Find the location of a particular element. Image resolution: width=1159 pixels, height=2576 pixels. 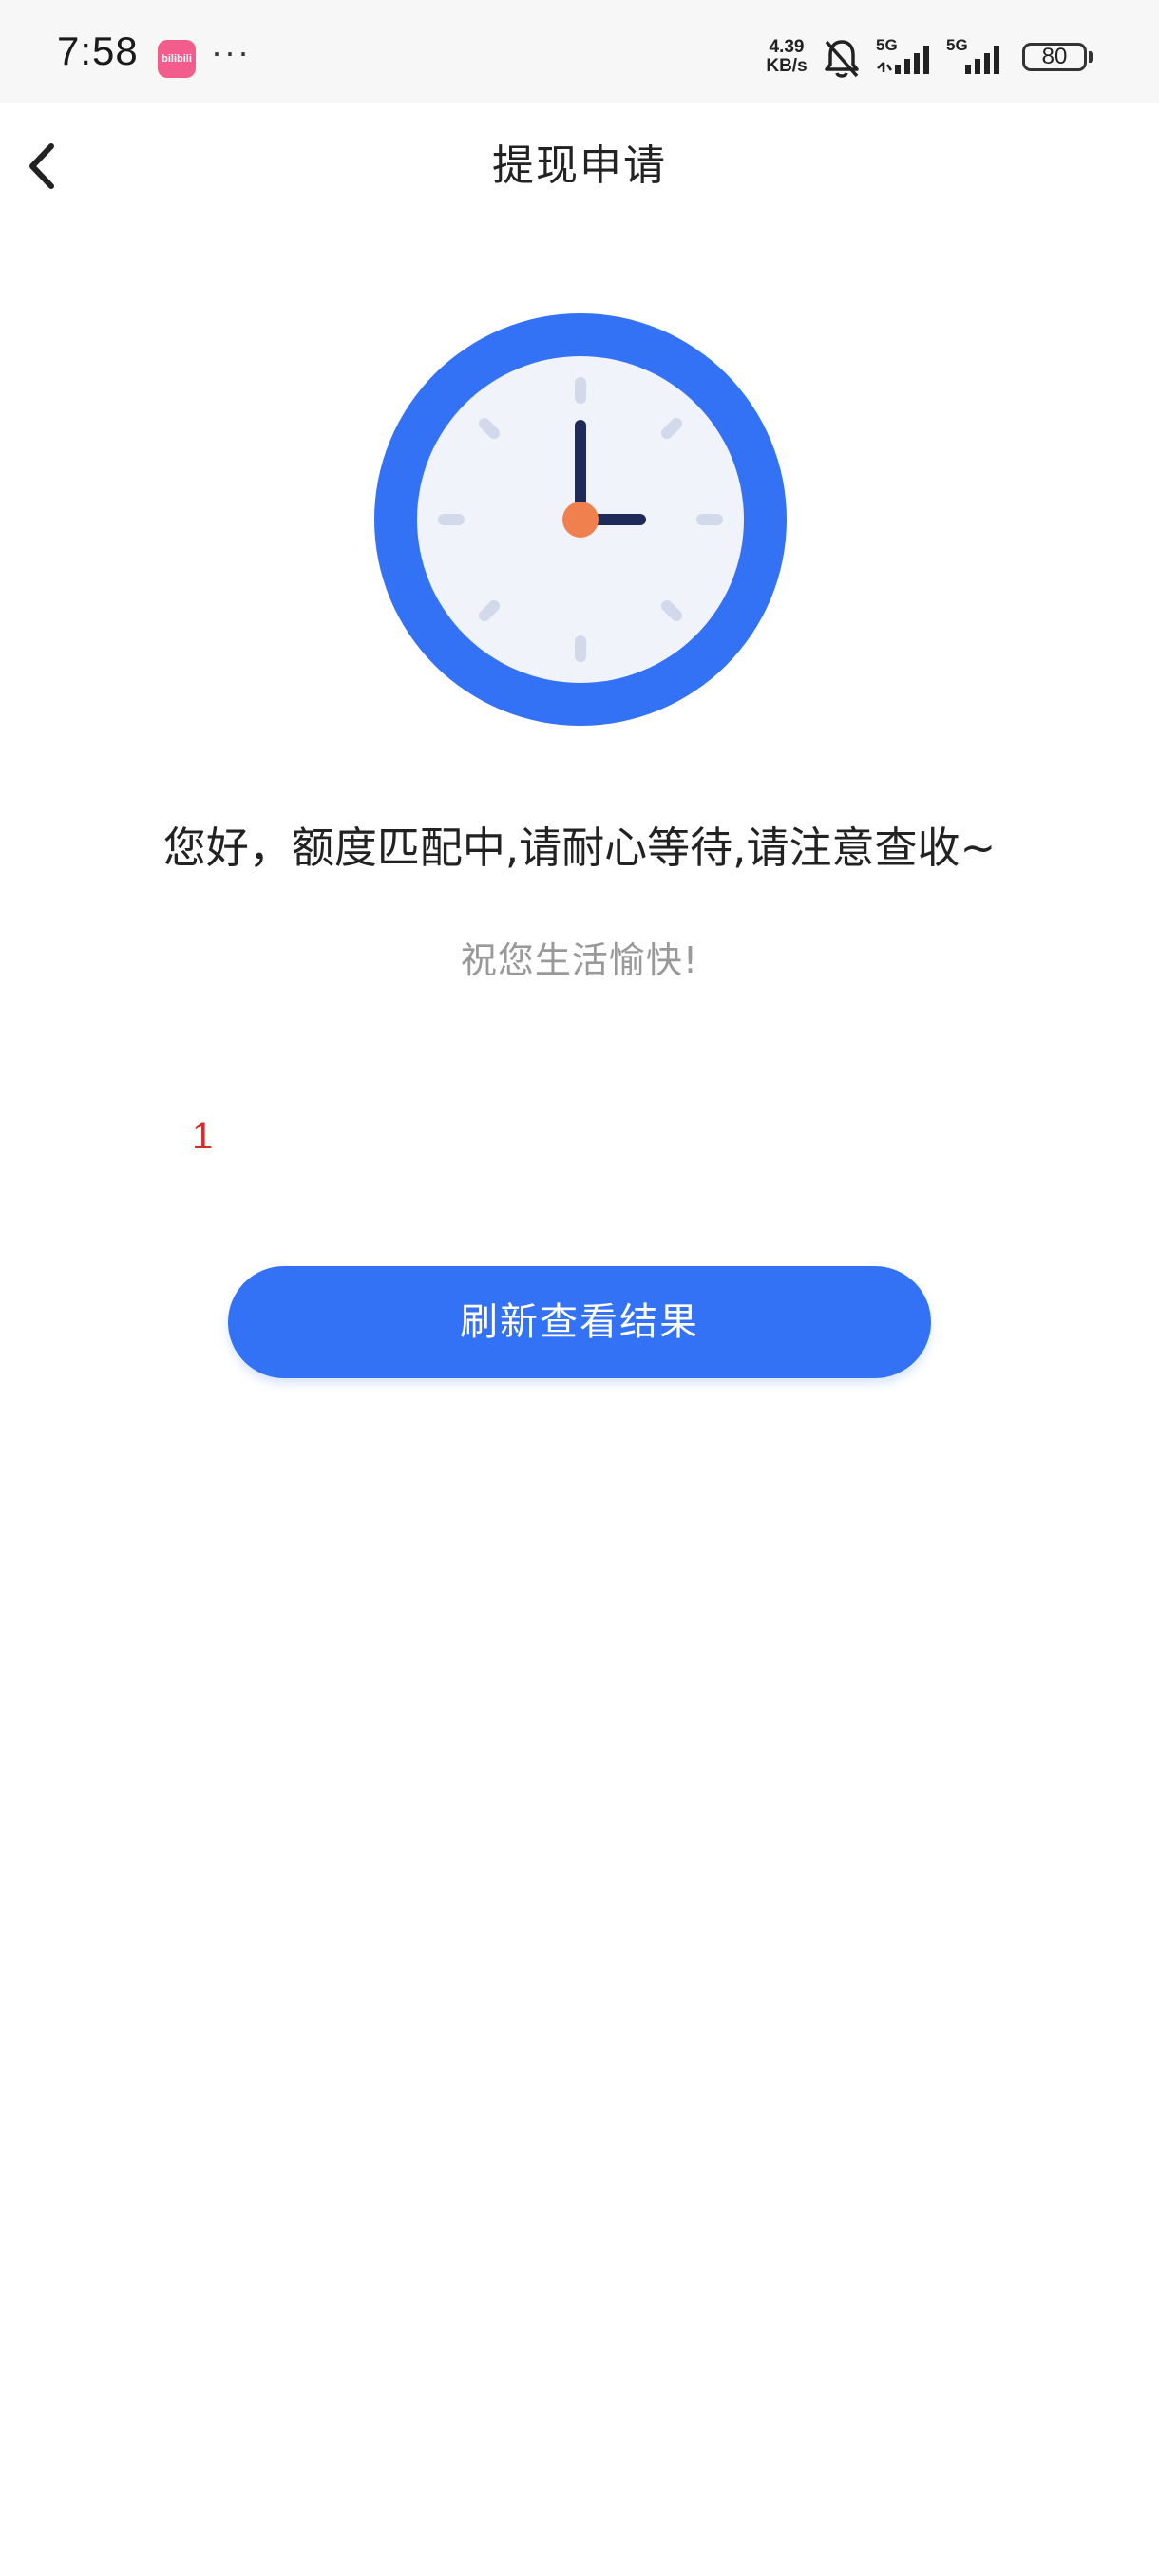

refresh-result-button: 刷新查看结果 is located at coordinates (579, 1322).